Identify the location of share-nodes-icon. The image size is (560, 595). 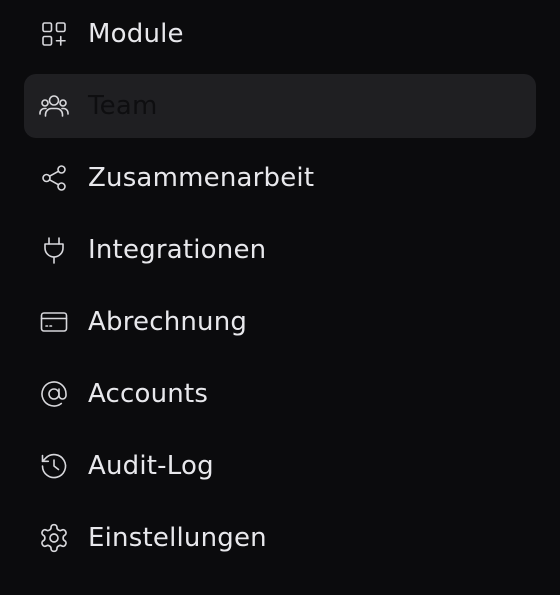
(54, 178).